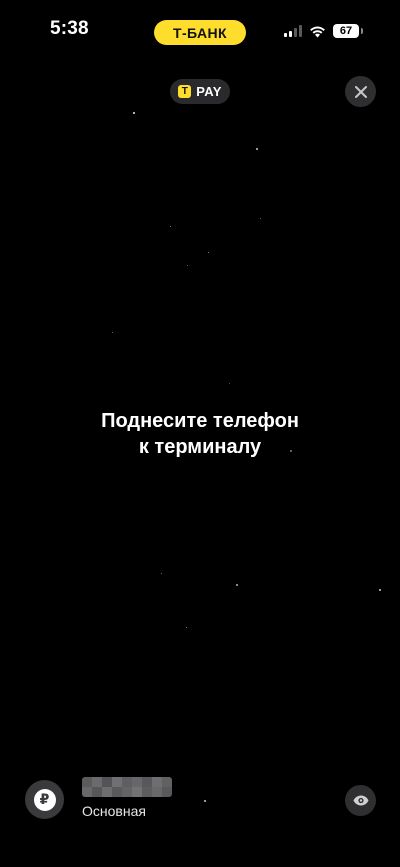 Image resolution: width=400 pixels, height=867 pixels. What do you see at coordinates (293, 31) in the screenshot?
I see `cellular-signal-icon` at bounding box center [293, 31].